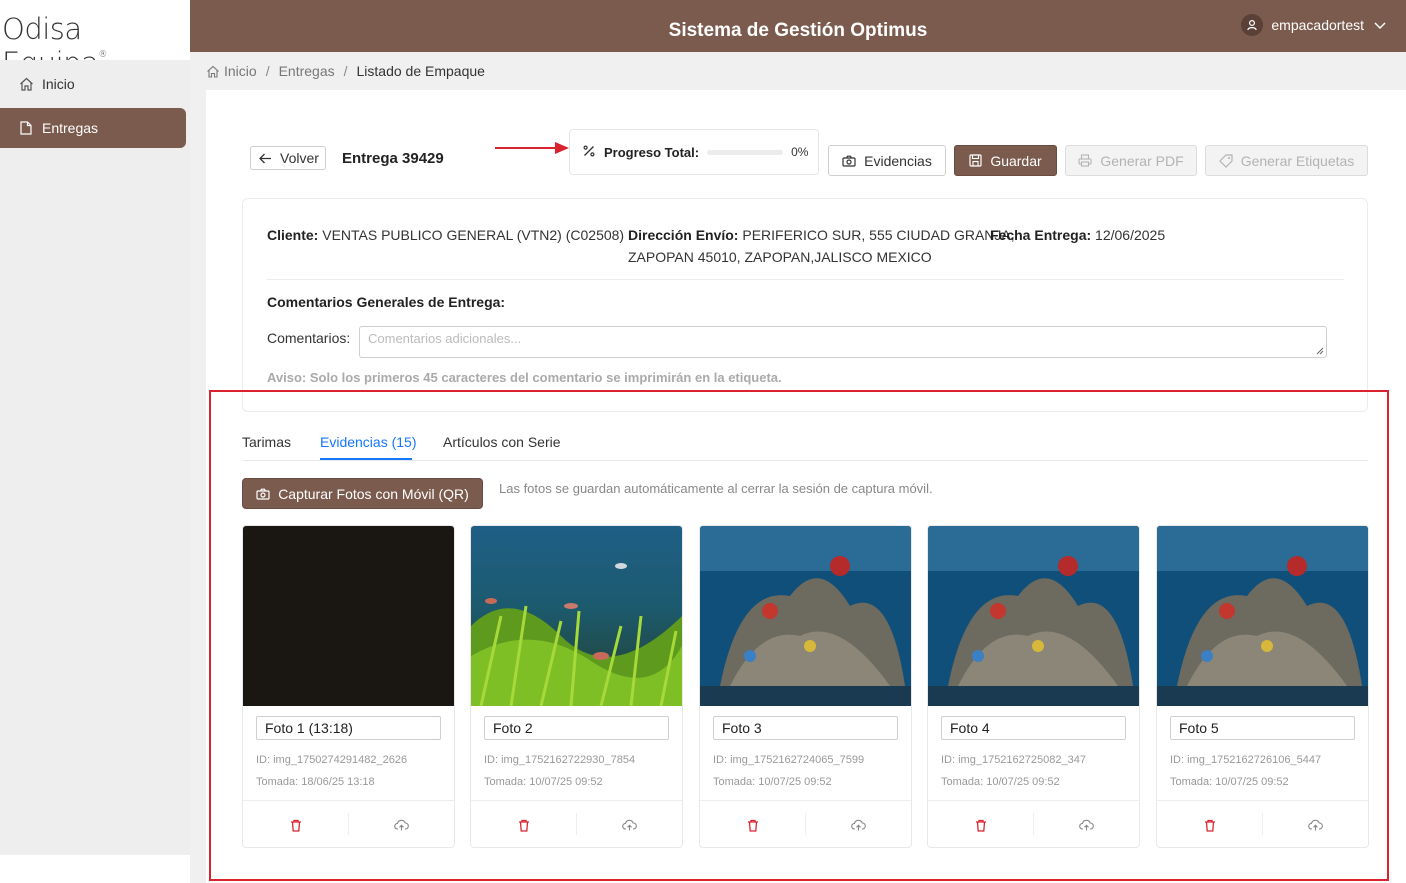 This screenshot has width=1406, height=883. What do you see at coordinates (1013, 760) in the screenshot?
I see `photo-id: ID: img_1752162725082_347` at bounding box center [1013, 760].